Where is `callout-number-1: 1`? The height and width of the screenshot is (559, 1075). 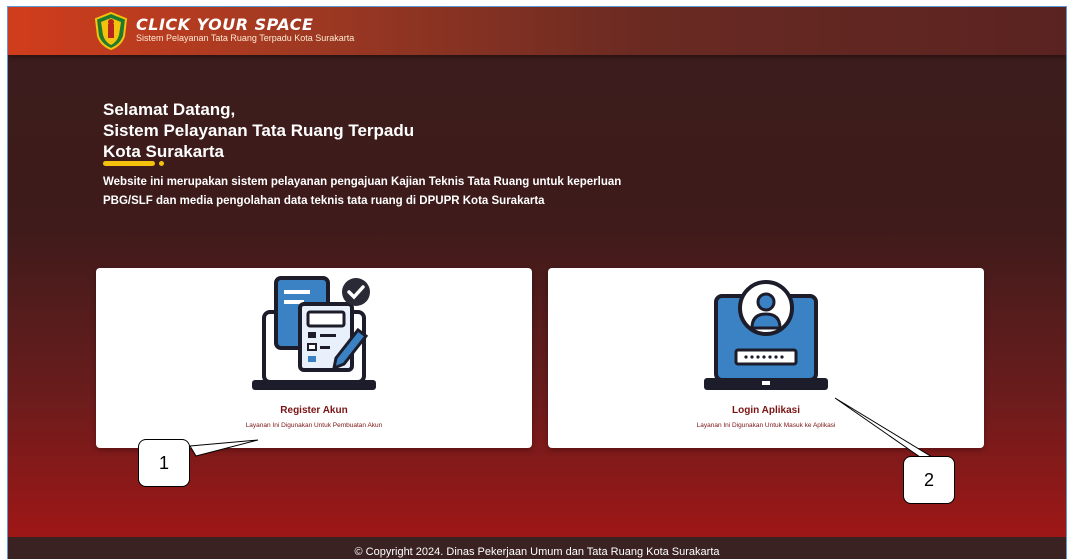 callout-number-1: 1 is located at coordinates (164, 463).